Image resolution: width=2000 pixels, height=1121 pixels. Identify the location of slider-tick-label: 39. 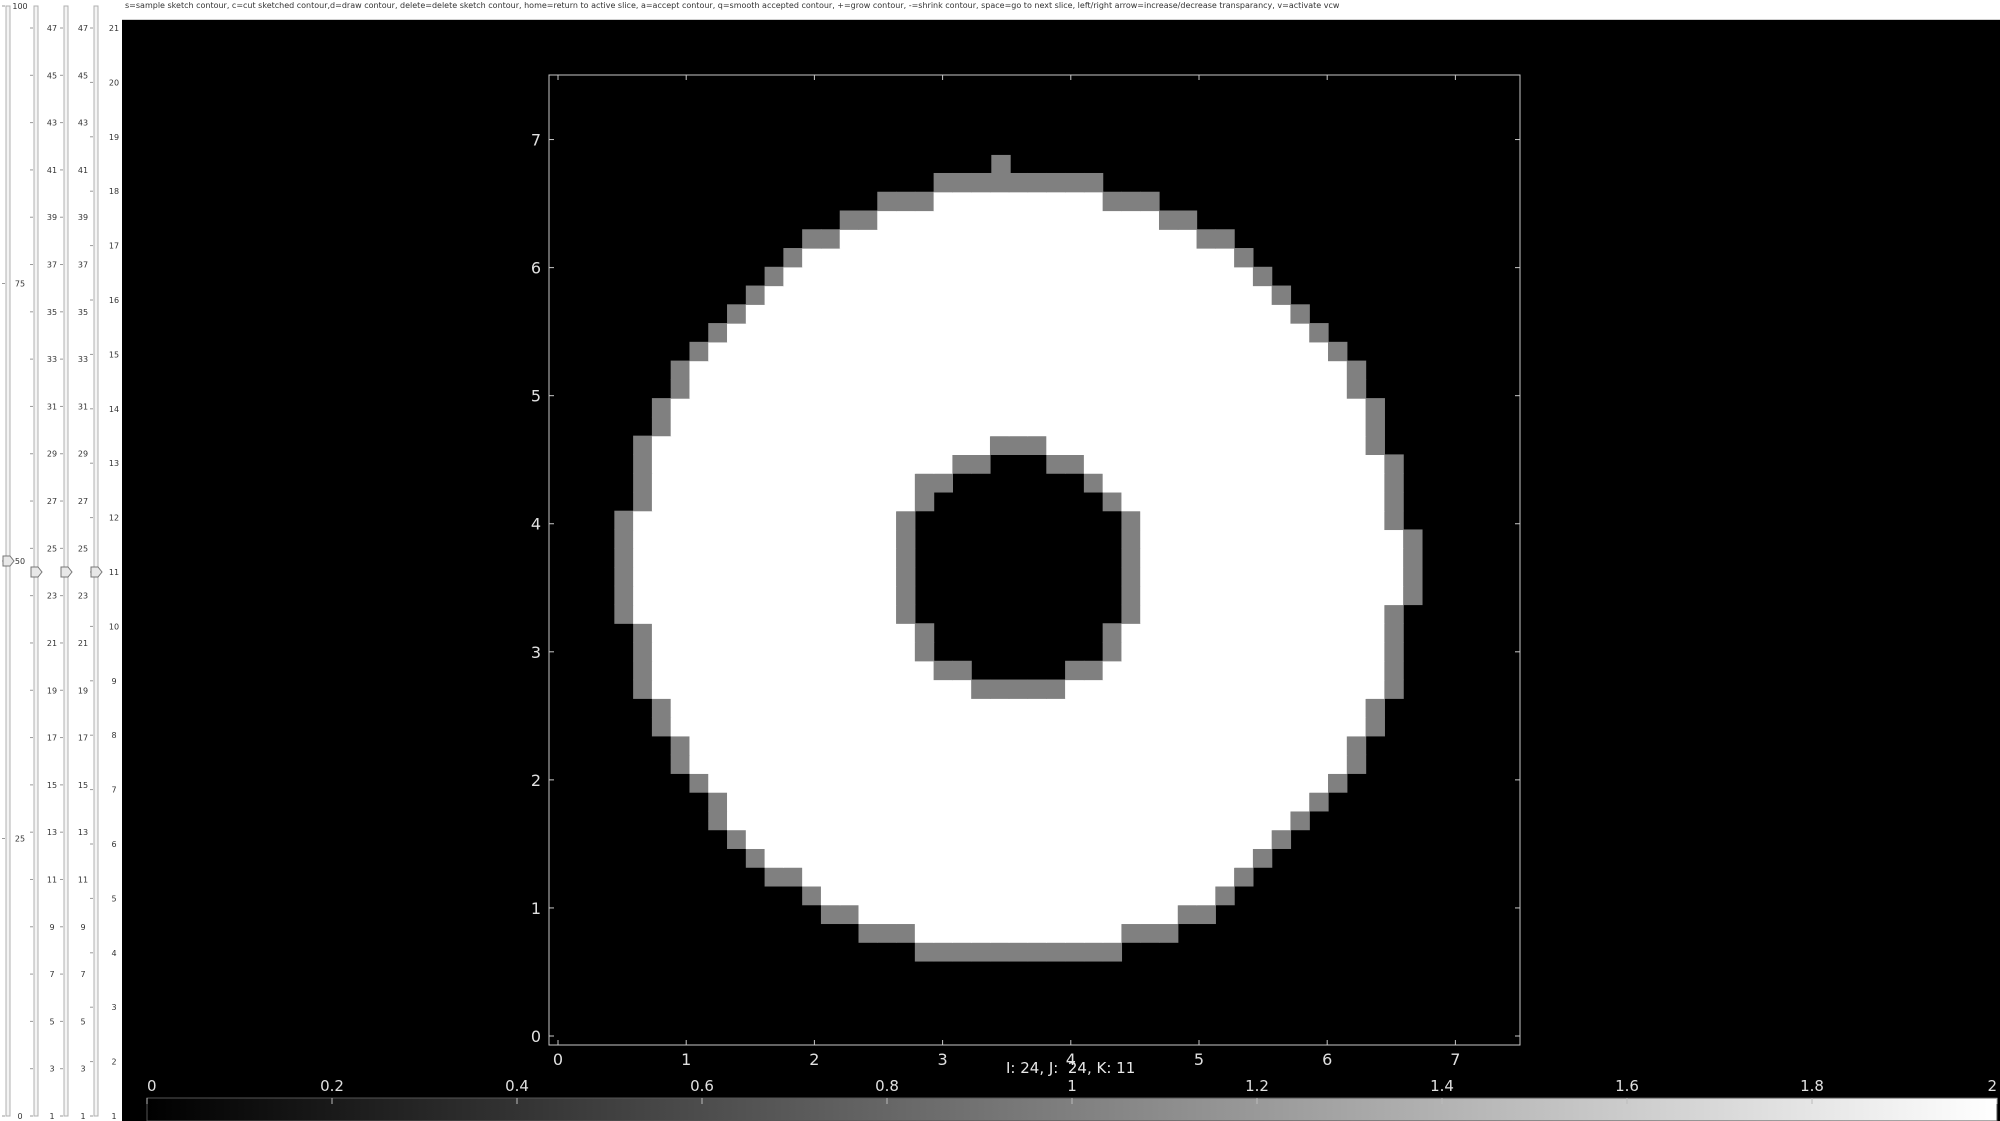
(52, 217).